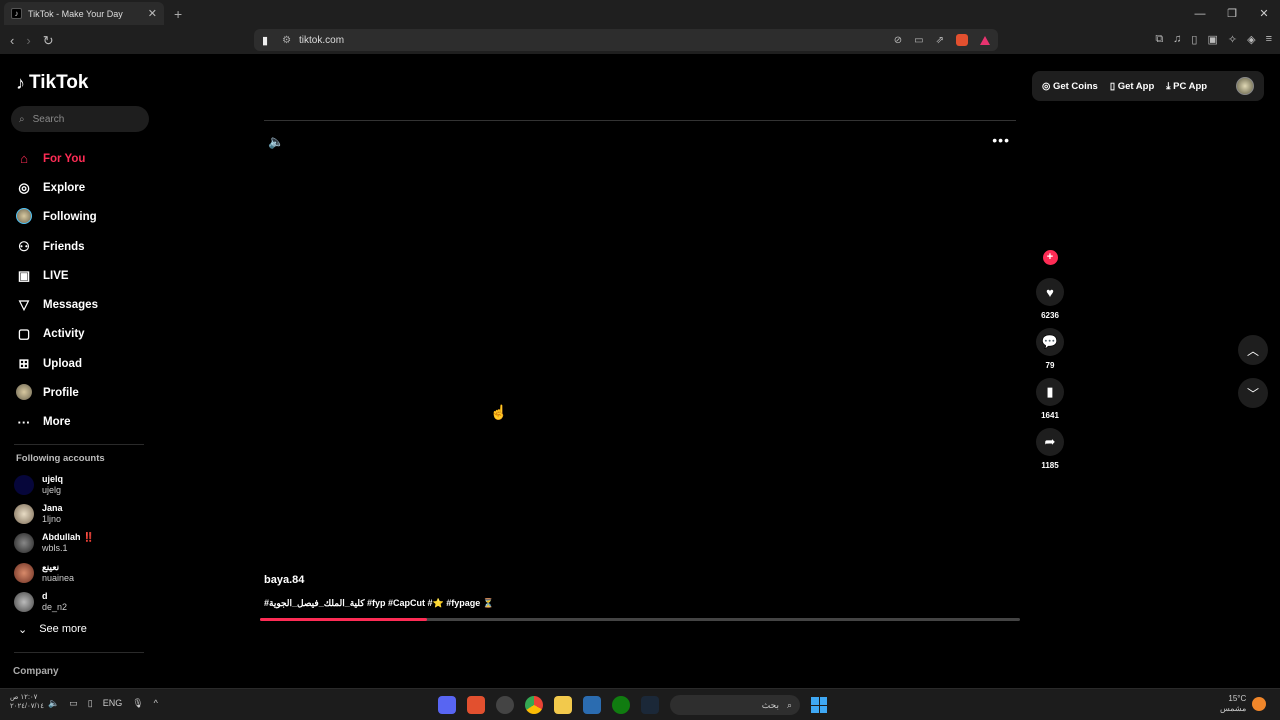 Image resolution: width=1280 pixels, height=720 pixels. Describe the element at coordinates (57, 422) in the screenshot. I see `sidebar-item-more: ··· More` at that location.